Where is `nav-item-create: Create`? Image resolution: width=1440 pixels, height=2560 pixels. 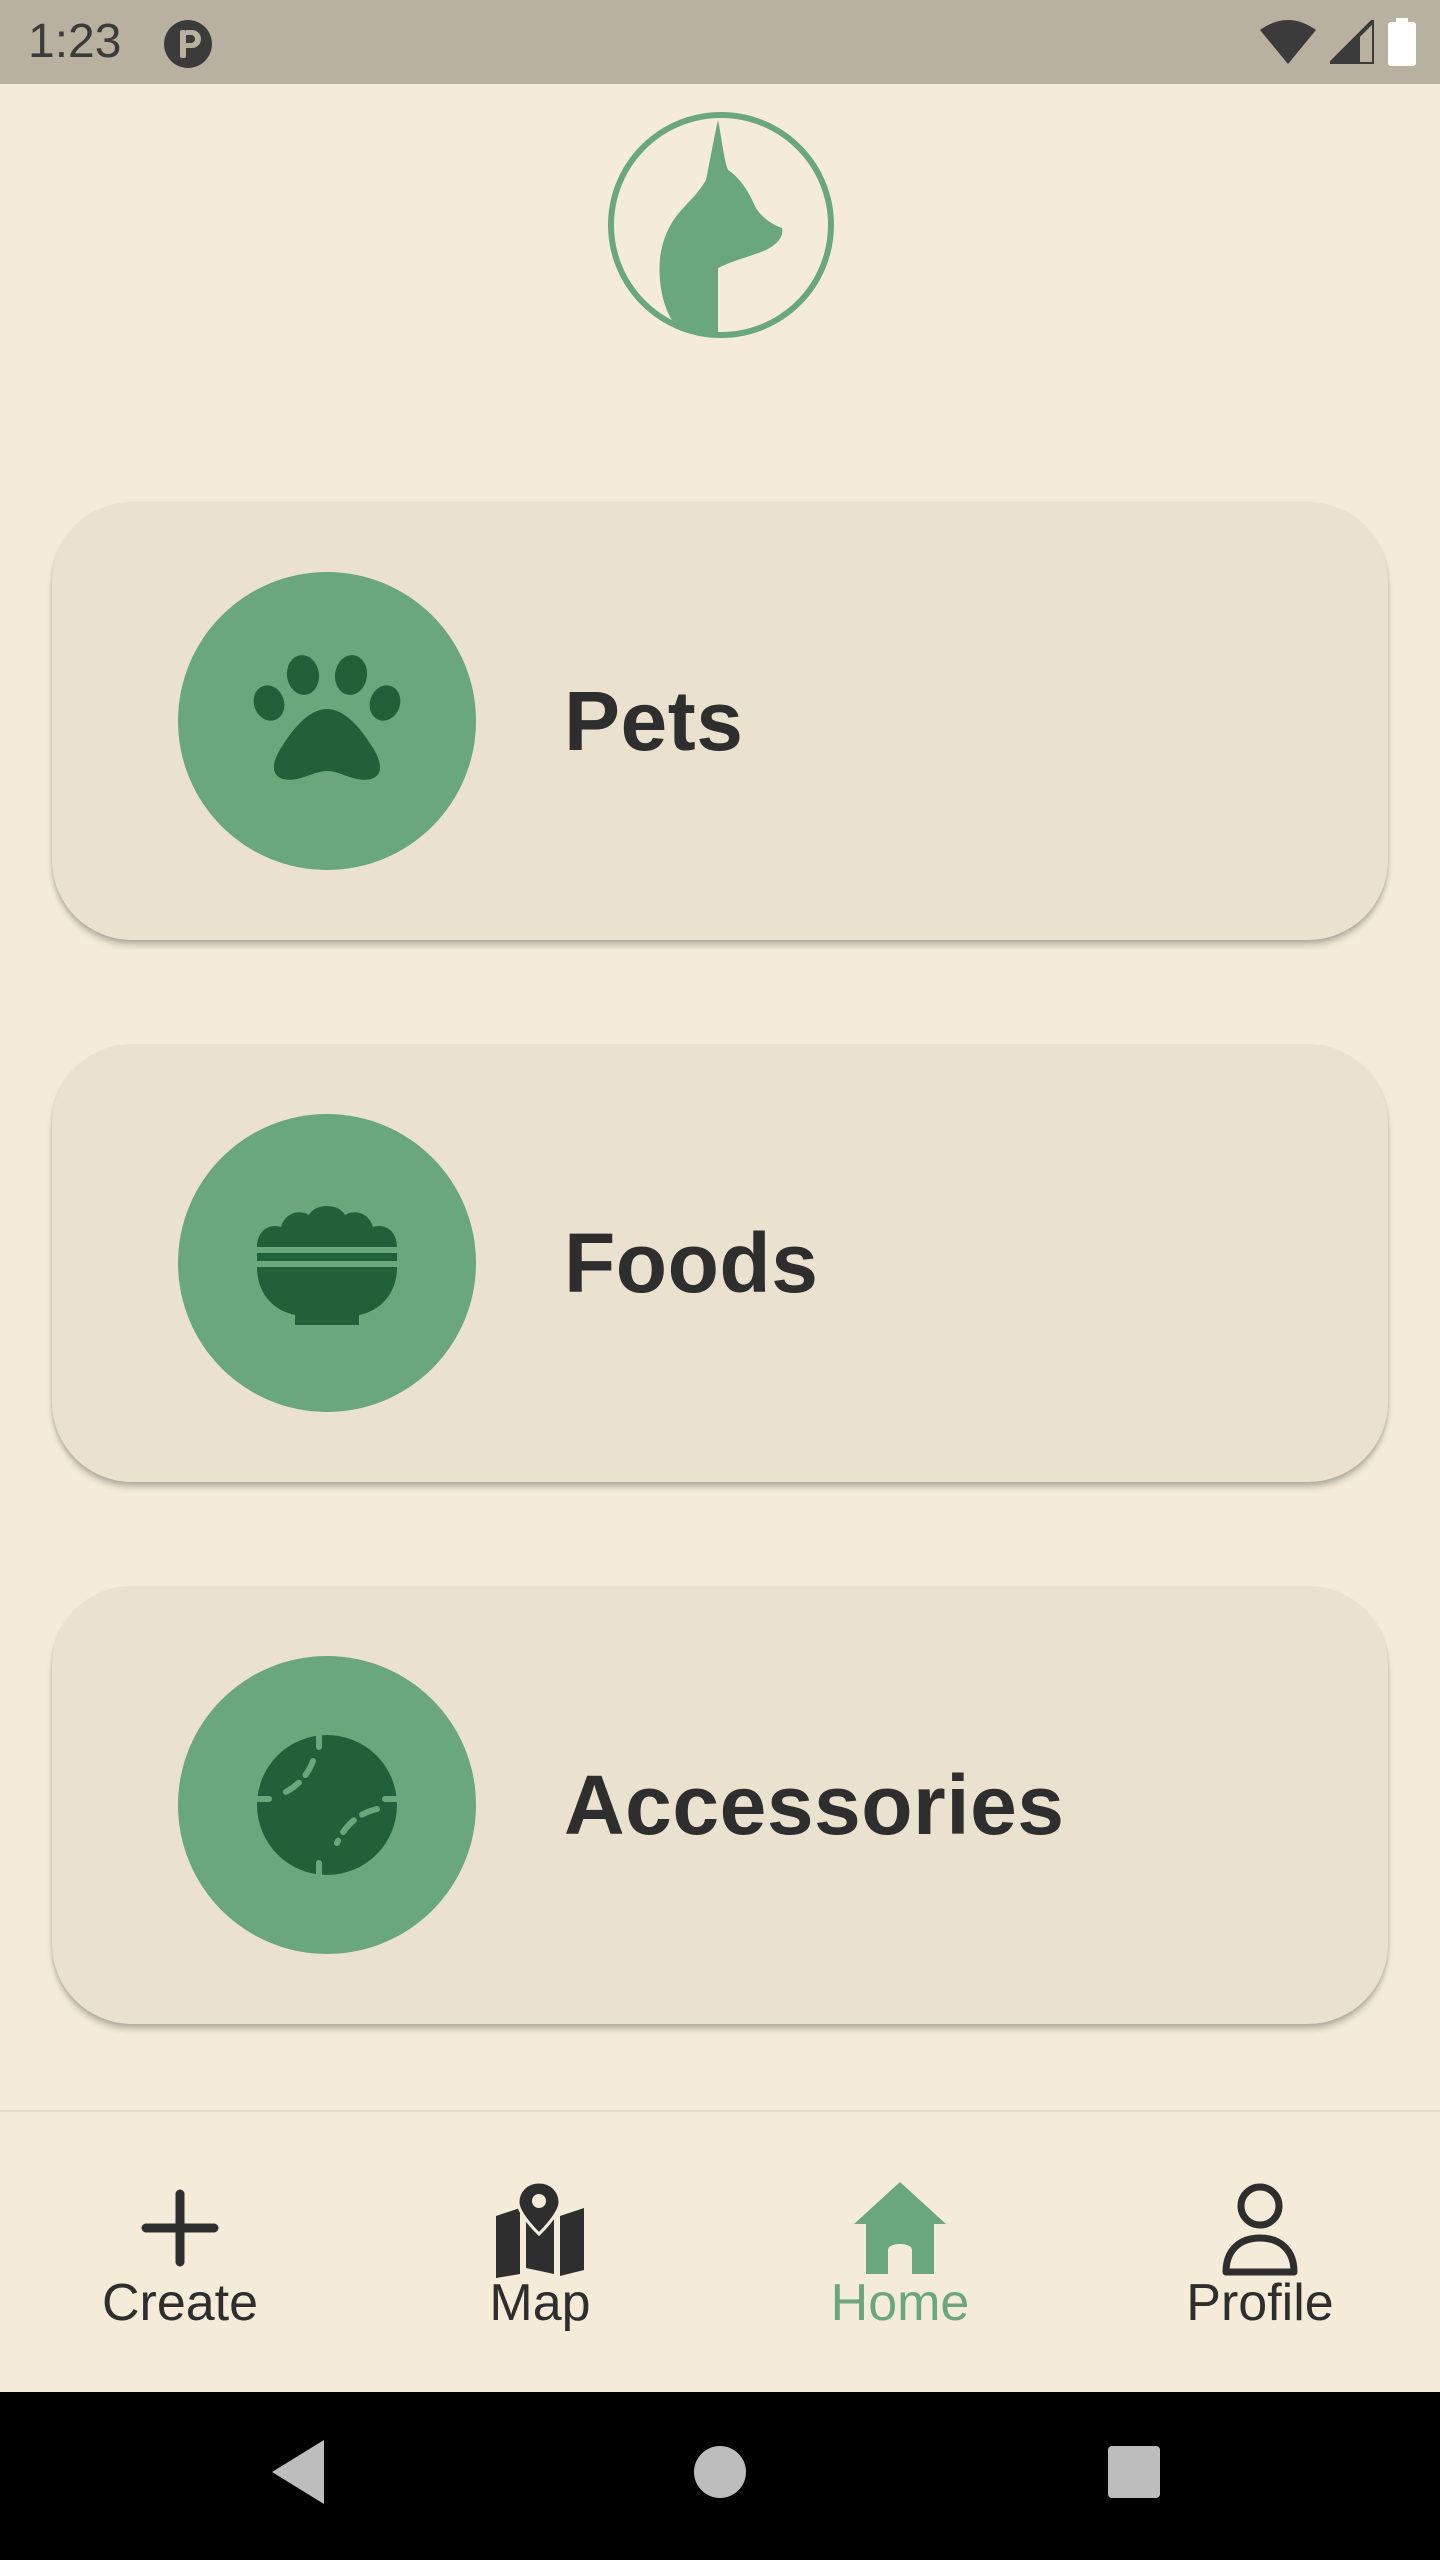
nav-item-create: Create is located at coordinates (180, 2253).